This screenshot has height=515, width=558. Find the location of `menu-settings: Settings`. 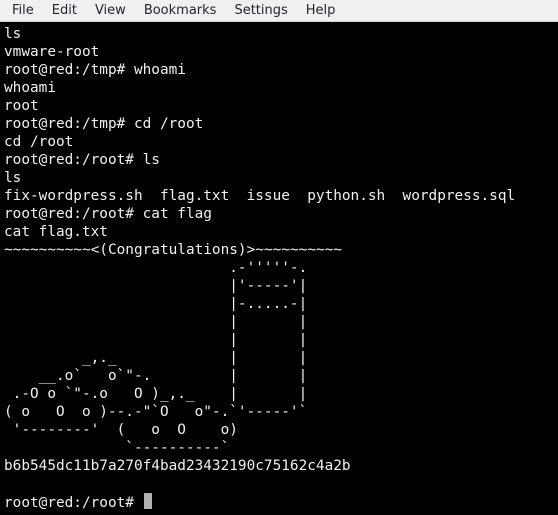

menu-settings: Settings is located at coordinates (260, 11).